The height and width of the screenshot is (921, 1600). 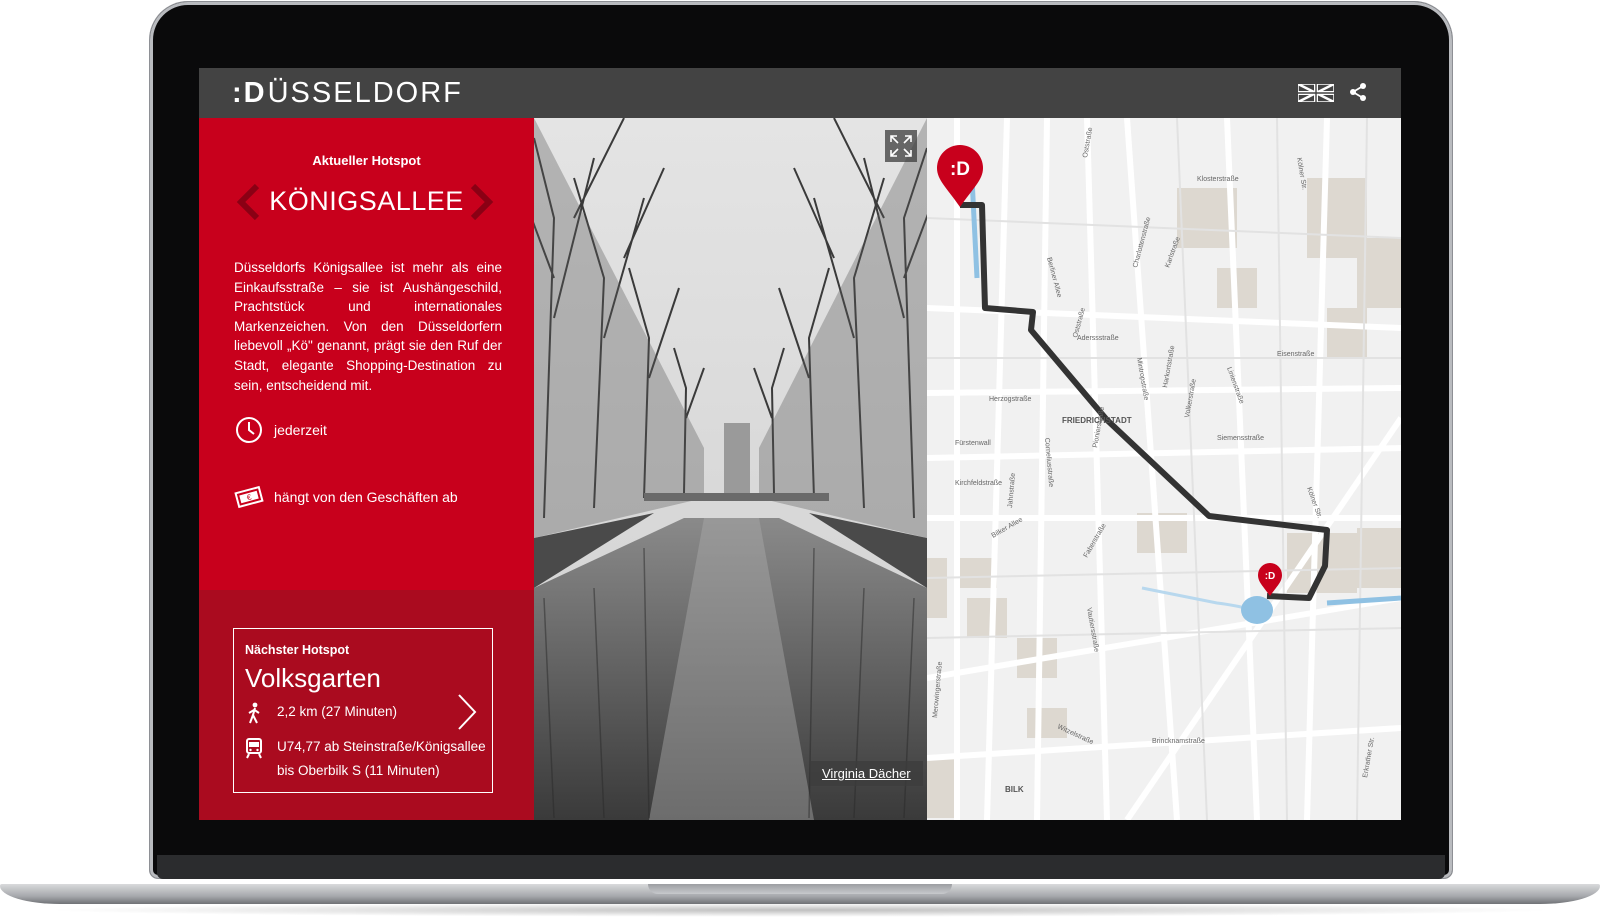 What do you see at coordinates (337, 711) in the screenshot?
I see `walk-distance: 2,2 km (27 Minuten)` at bounding box center [337, 711].